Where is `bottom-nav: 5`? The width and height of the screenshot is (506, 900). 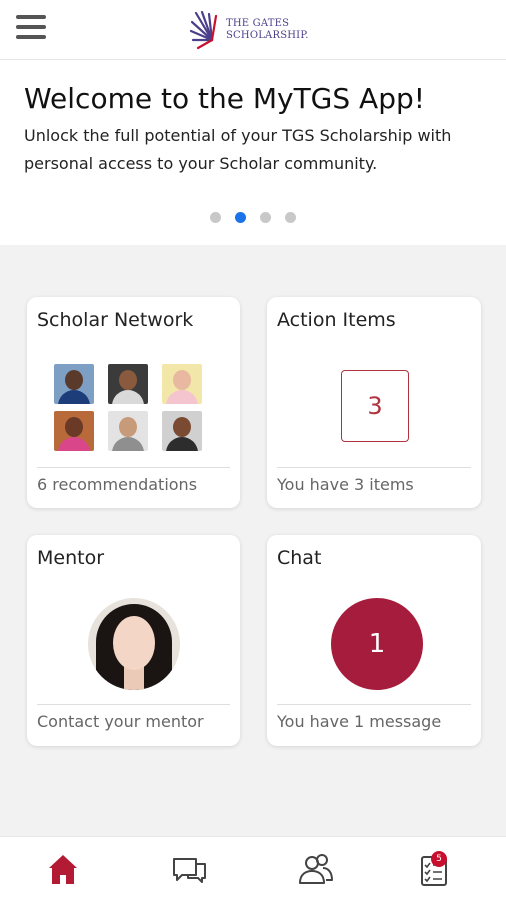
bottom-nav: 5 is located at coordinates (253, 868).